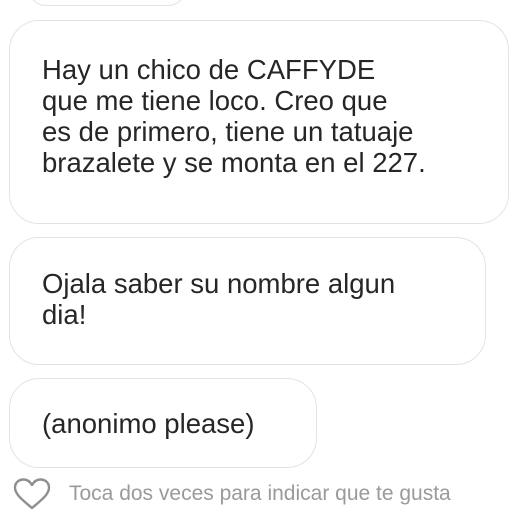  What do you see at coordinates (260, 493) in the screenshot?
I see `like-hint-text: Toca dos veces para indicar que te gusta` at bounding box center [260, 493].